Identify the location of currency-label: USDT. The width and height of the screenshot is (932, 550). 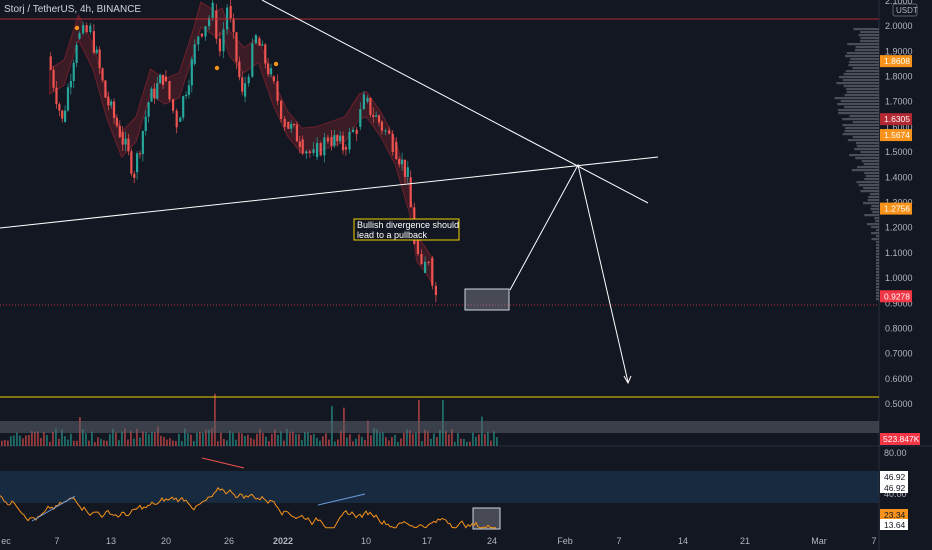
(907, 10).